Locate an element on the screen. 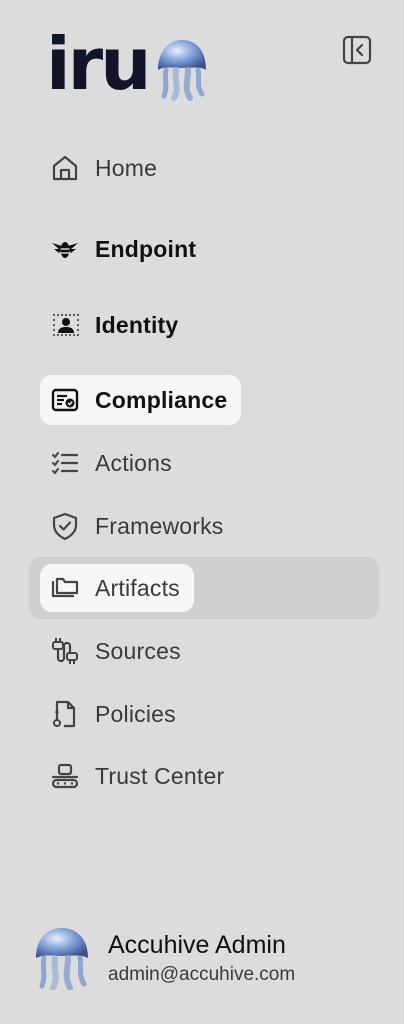 The height and width of the screenshot is (1024, 404). nav-item-label: Sources is located at coordinates (138, 650).